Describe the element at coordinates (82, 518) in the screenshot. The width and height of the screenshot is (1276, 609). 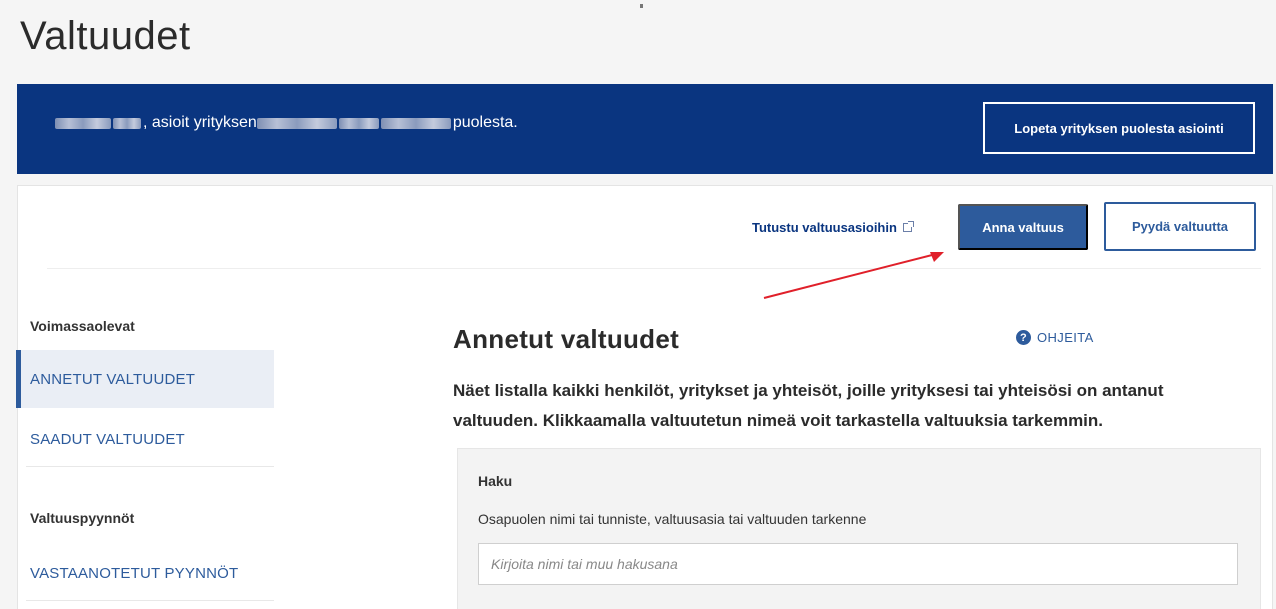
I see `sidebar-heading-requests: Valtuuspyynnöt` at that location.